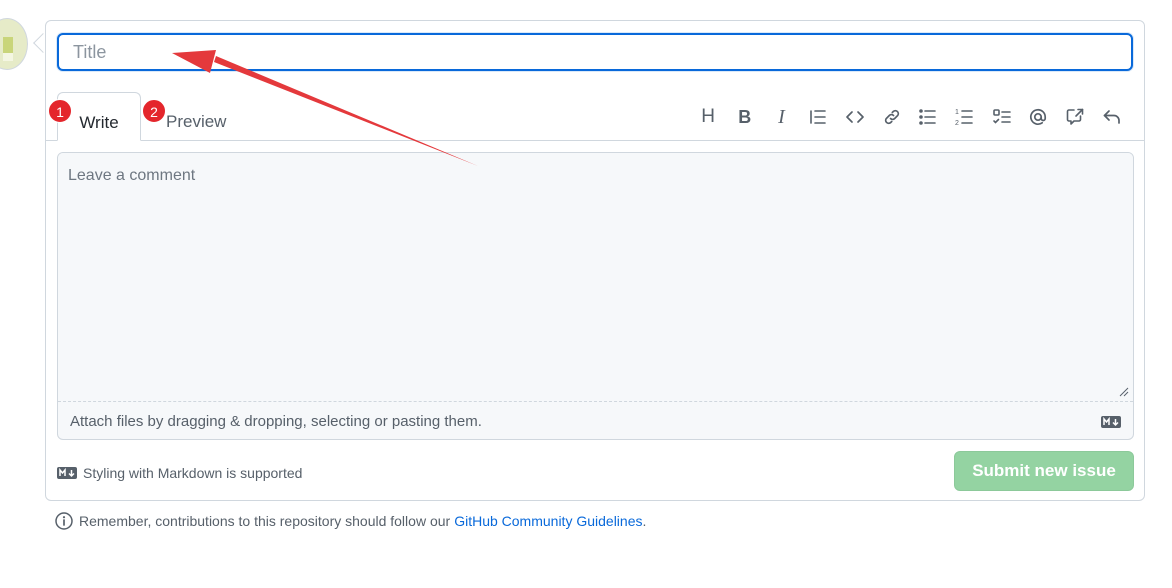 This screenshot has width=1172, height=588. What do you see at coordinates (855, 117) in the screenshot?
I see `code-icon` at bounding box center [855, 117].